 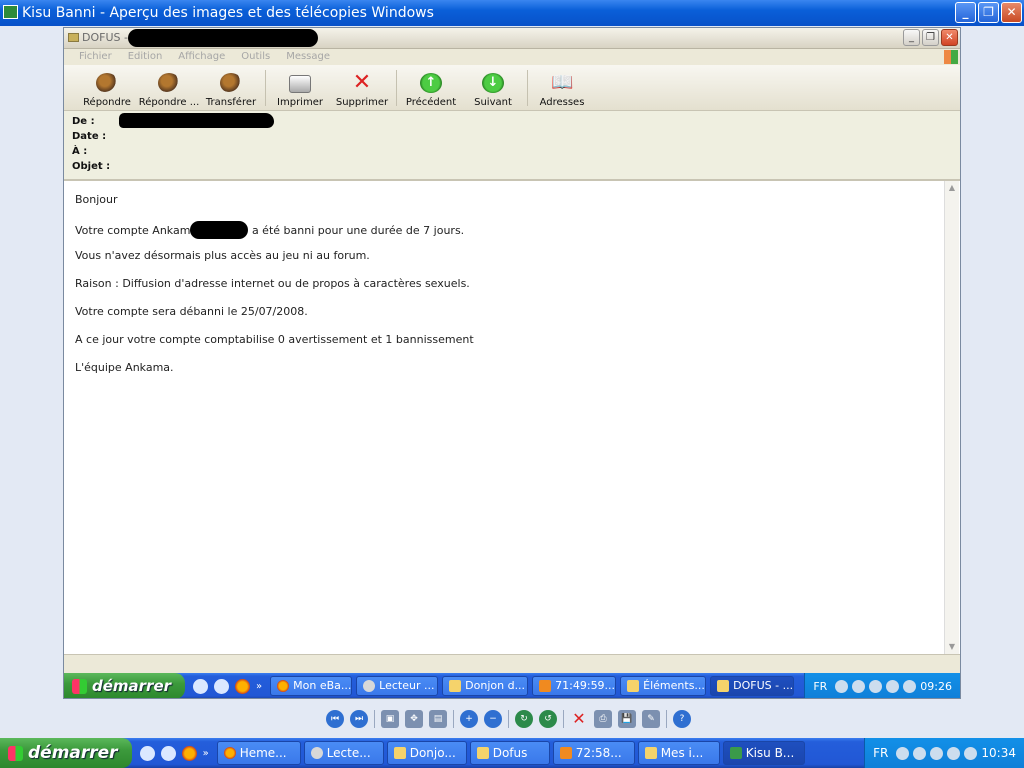 I want to click on message-title-bar: DOFUS - _ ❐ ✕, so click(x=512, y=38).